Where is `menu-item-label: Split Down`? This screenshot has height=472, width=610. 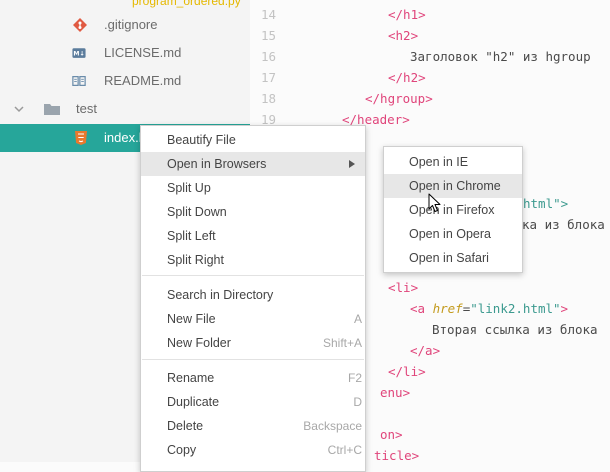
menu-item-label: Split Down is located at coordinates (197, 212).